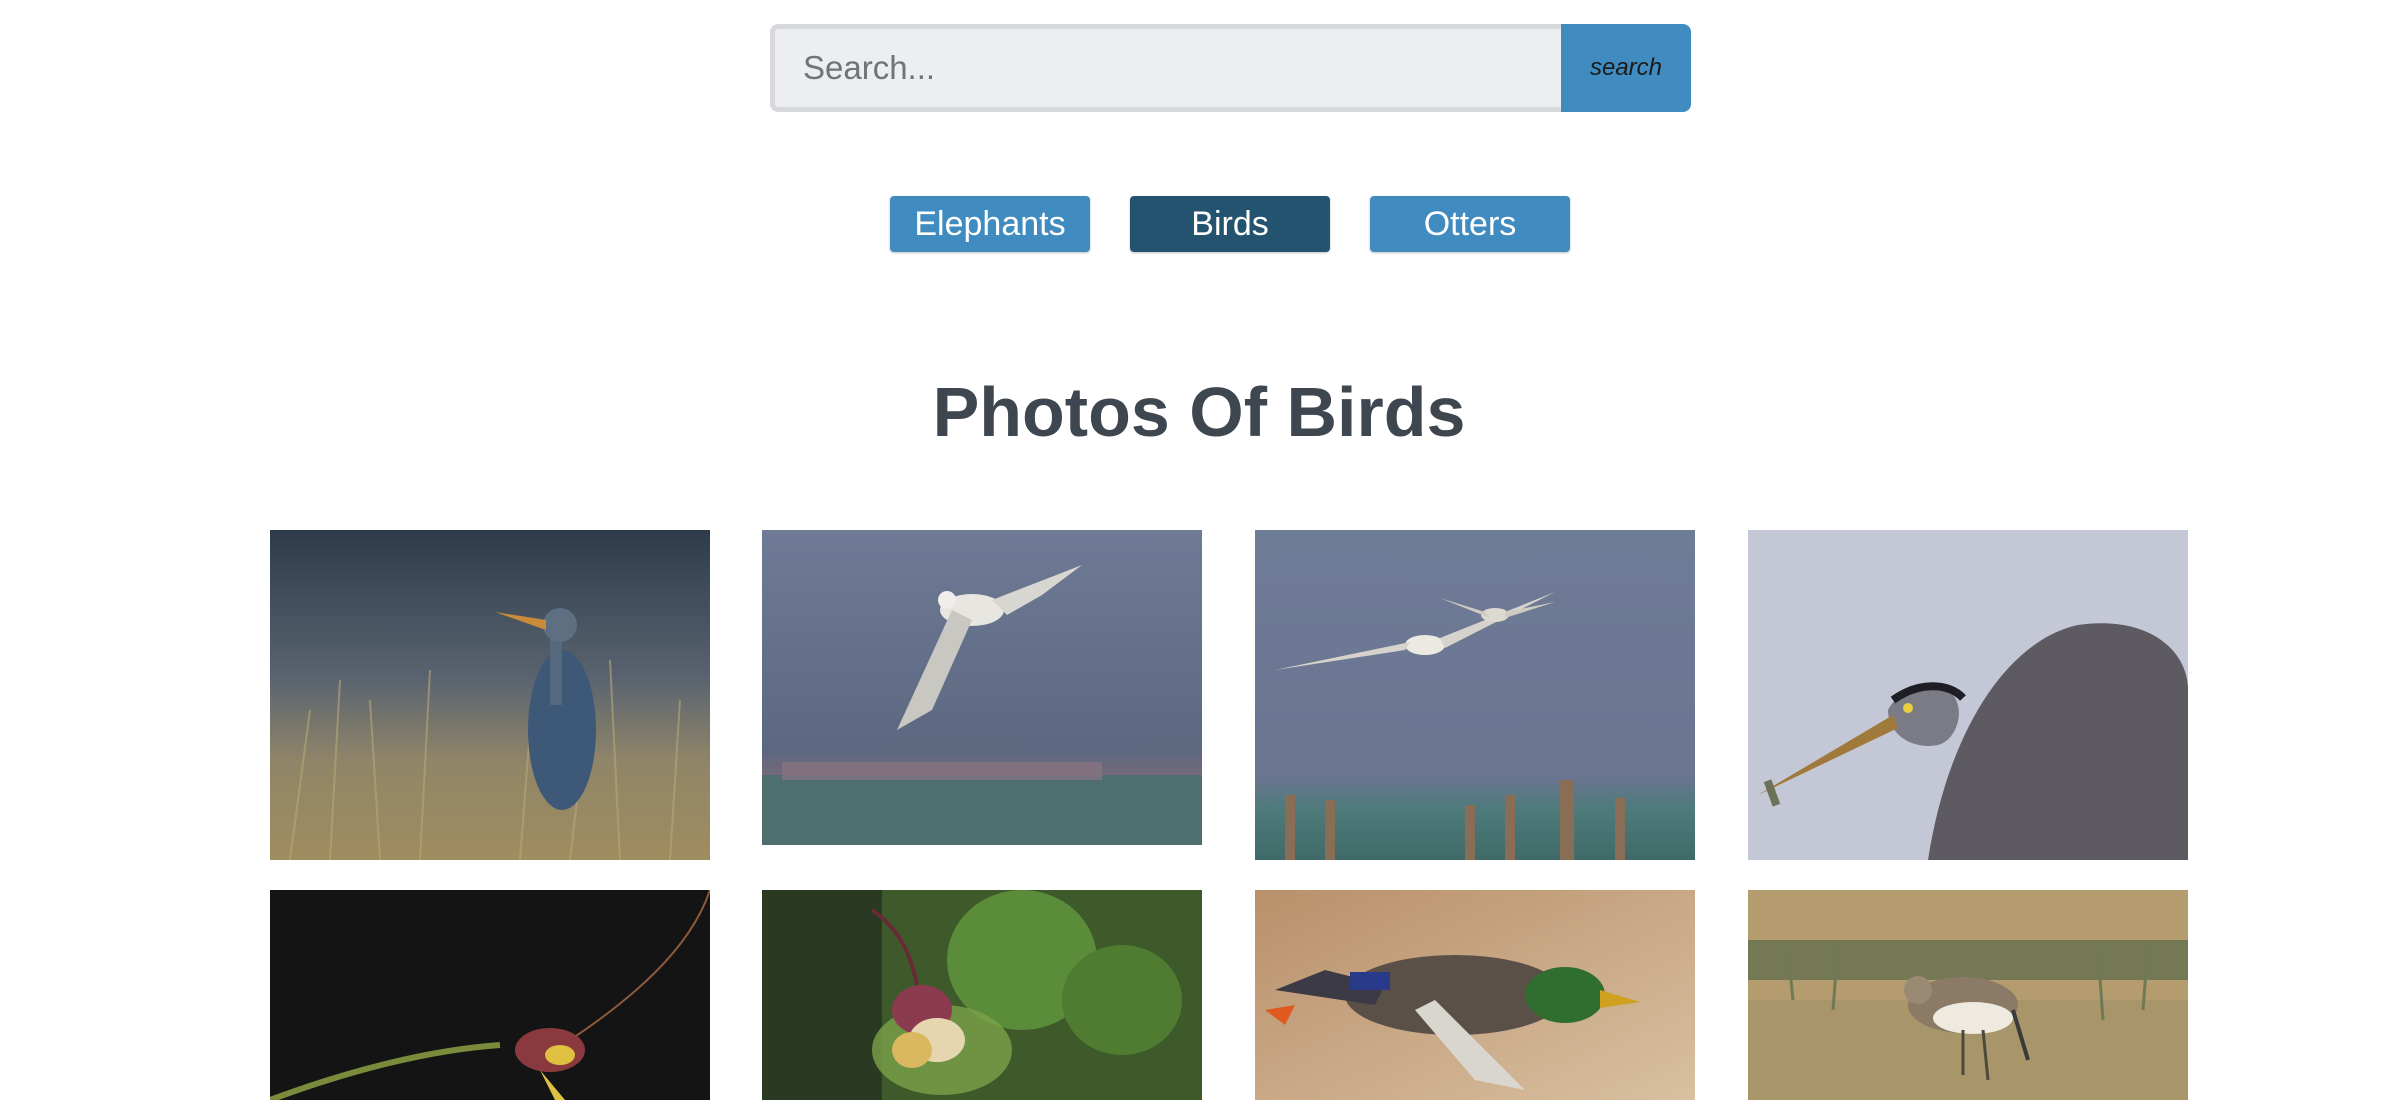 This screenshot has width=2398, height=1100. I want to click on gallery-title: Photos Of Birds, so click(1199, 412).